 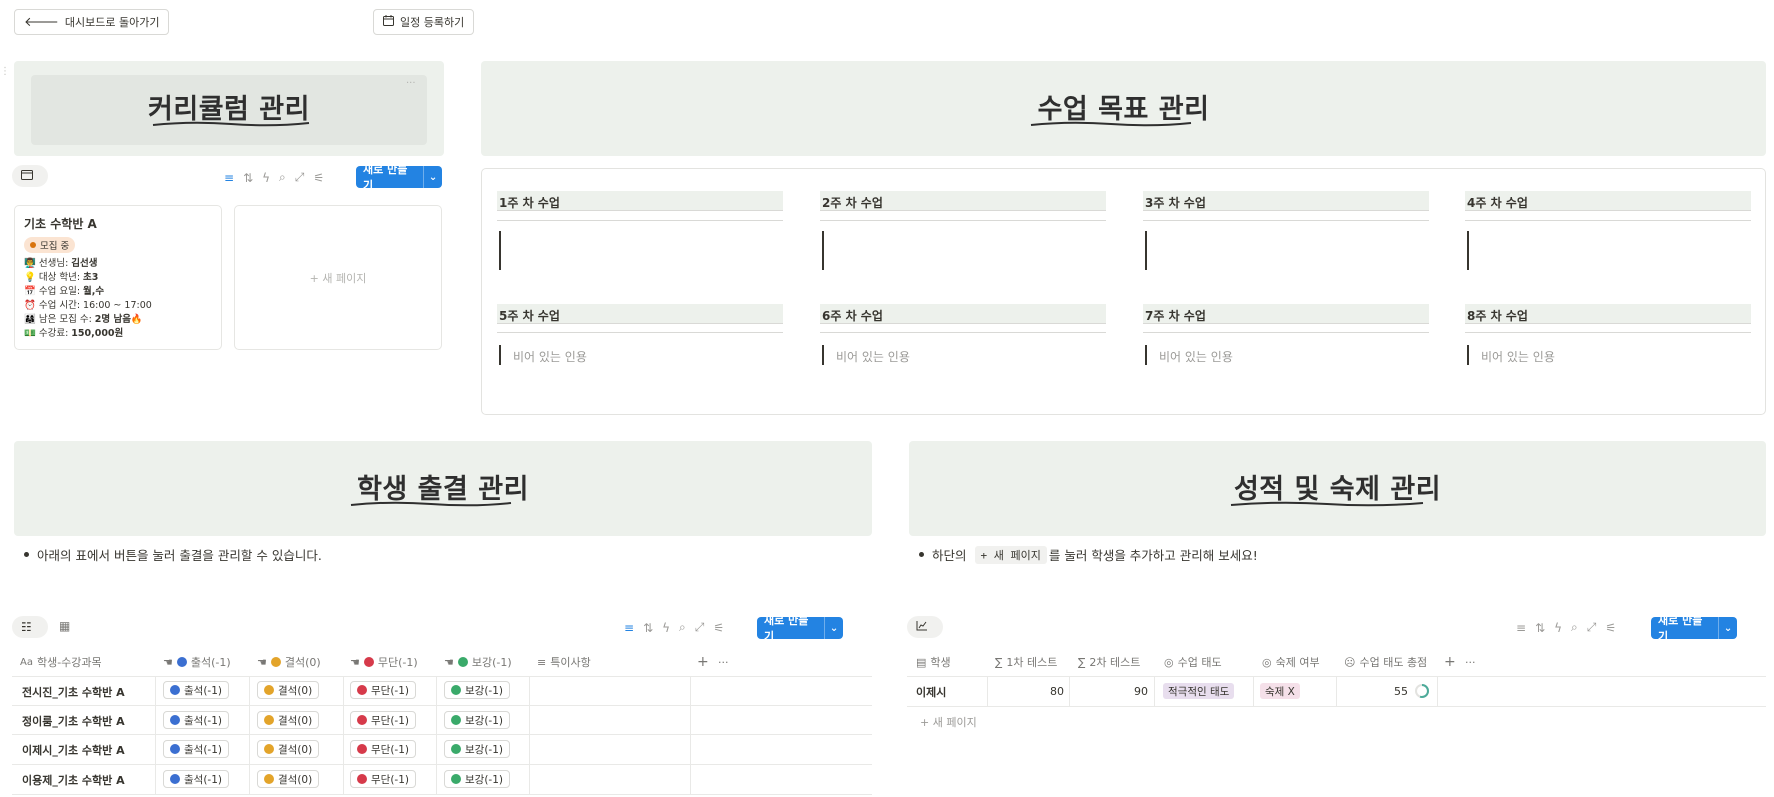 I want to click on chart-view-tab, so click(x=925, y=627).